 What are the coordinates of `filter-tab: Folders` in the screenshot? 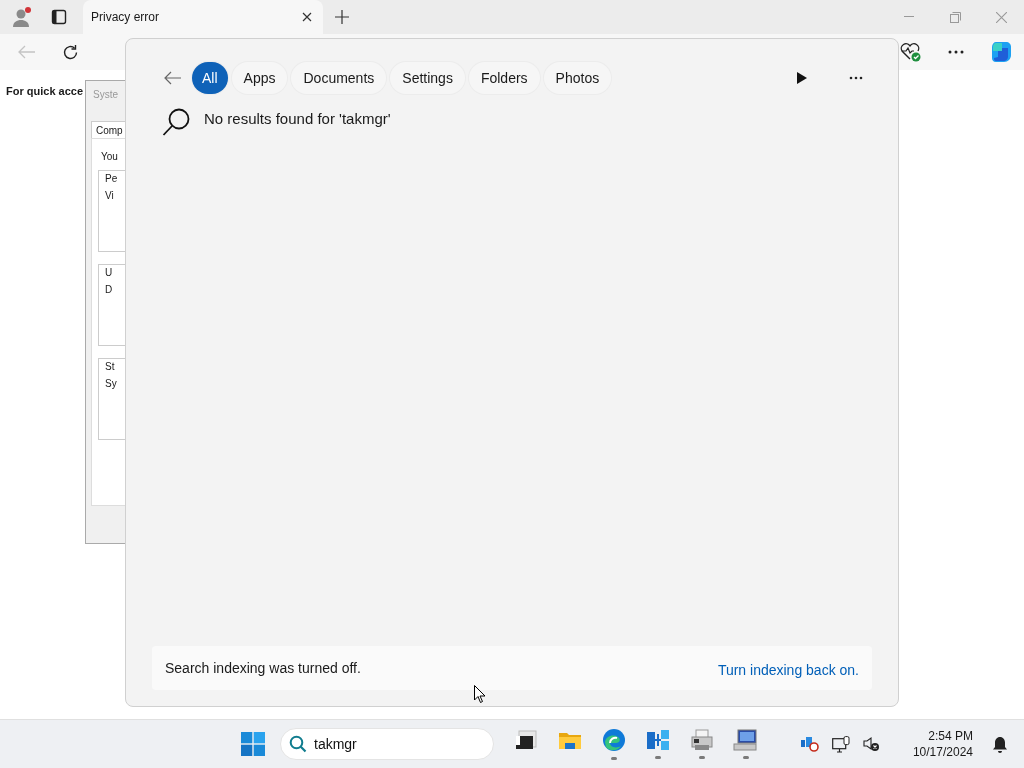 It's located at (504, 78).